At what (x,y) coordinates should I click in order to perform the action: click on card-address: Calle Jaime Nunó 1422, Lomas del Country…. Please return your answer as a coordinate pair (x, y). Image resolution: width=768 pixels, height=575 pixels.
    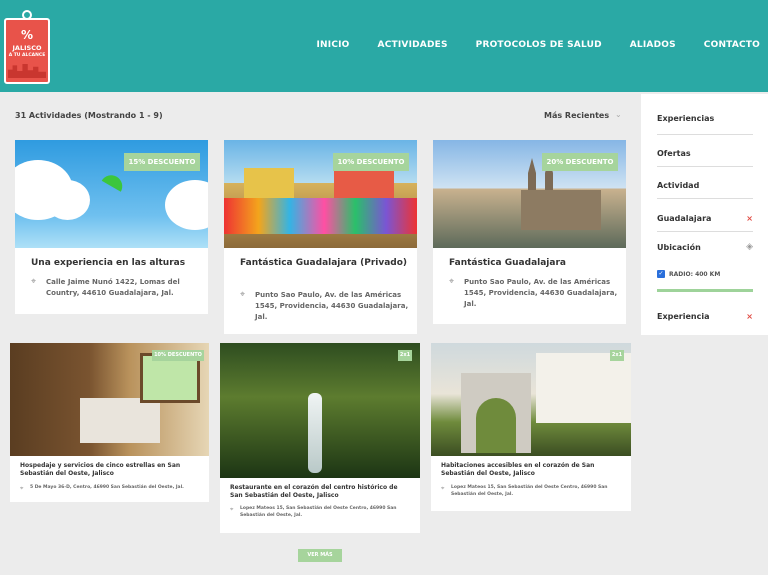
    Looking at the image, I should click on (113, 287).